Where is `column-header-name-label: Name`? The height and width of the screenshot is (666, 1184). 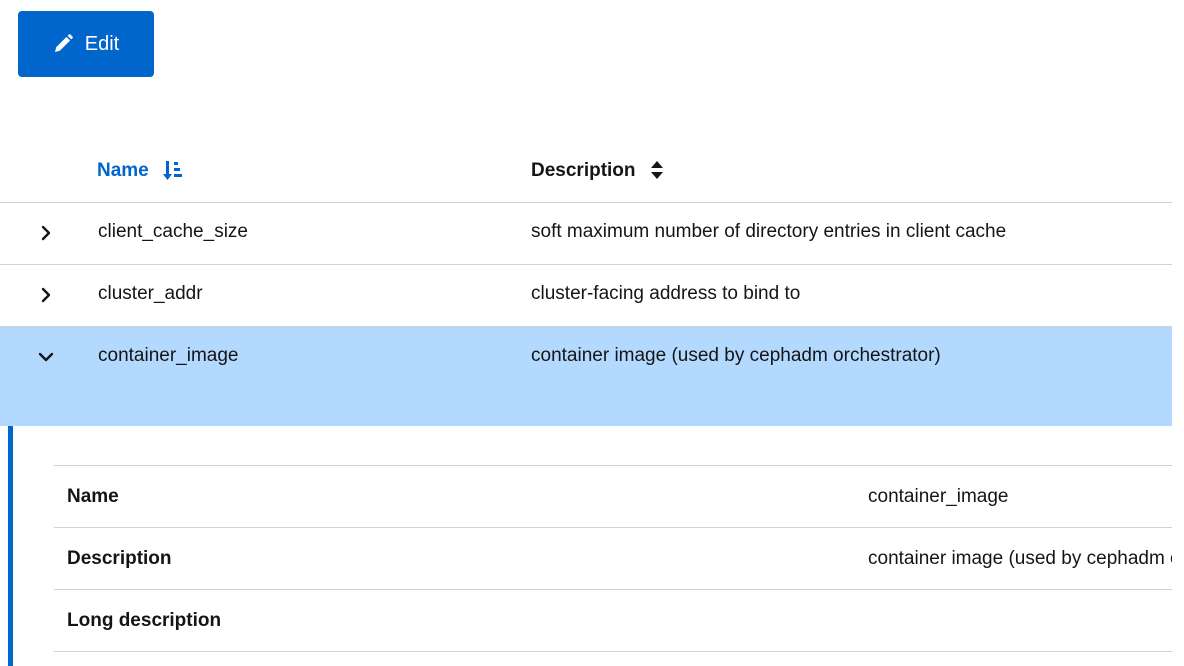
column-header-name-label: Name is located at coordinates (123, 170).